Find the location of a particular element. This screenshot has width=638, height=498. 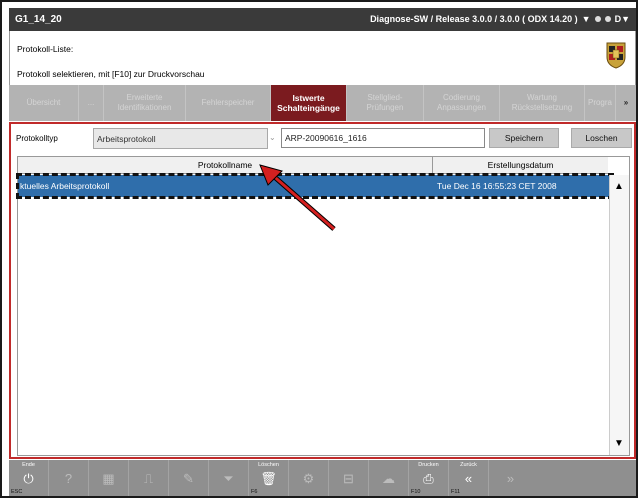

delete-key: F6 is located at coordinates (254, 492).